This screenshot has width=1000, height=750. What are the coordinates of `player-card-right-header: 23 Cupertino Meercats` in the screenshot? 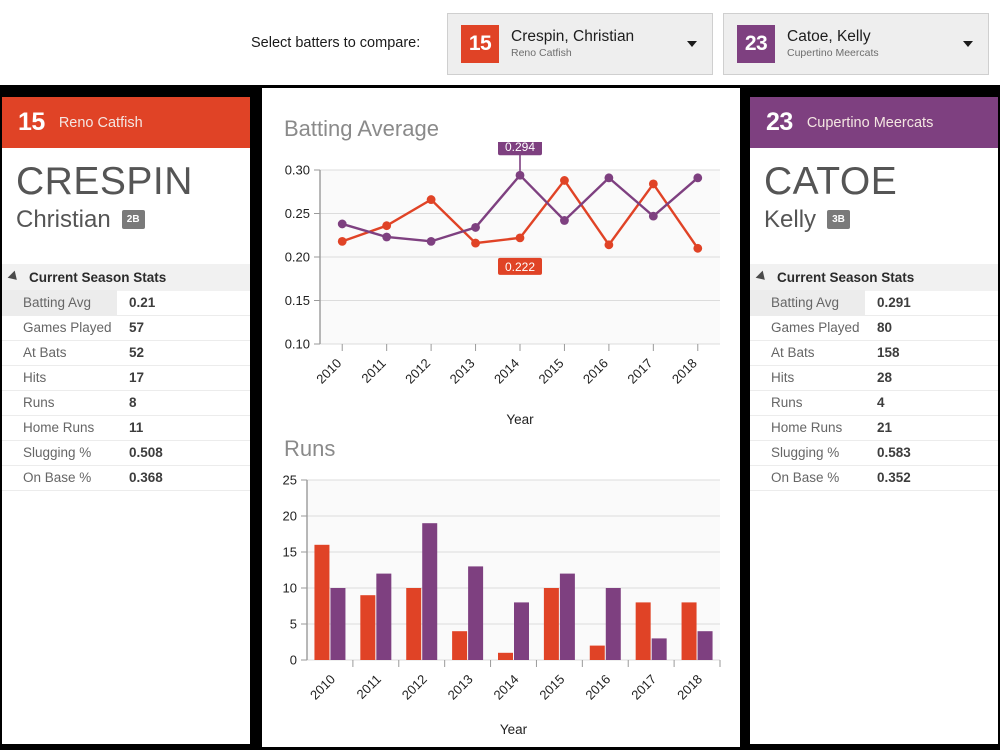 It's located at (874, 122).